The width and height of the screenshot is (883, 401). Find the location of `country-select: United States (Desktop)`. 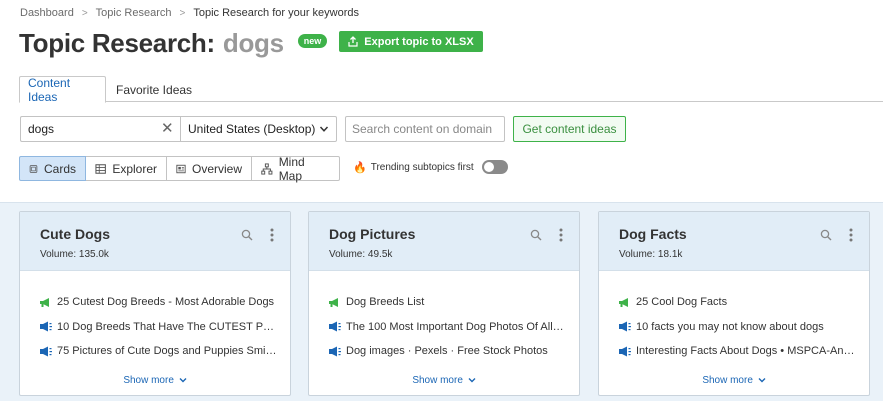

country-select: United States (Desktop) is located at coordinates (258, 129).